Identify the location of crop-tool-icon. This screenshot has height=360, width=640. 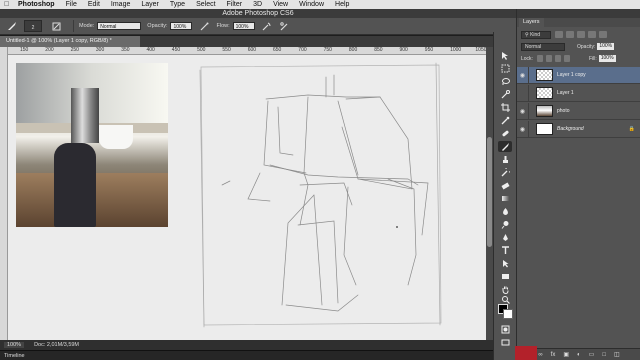
(505, 107).